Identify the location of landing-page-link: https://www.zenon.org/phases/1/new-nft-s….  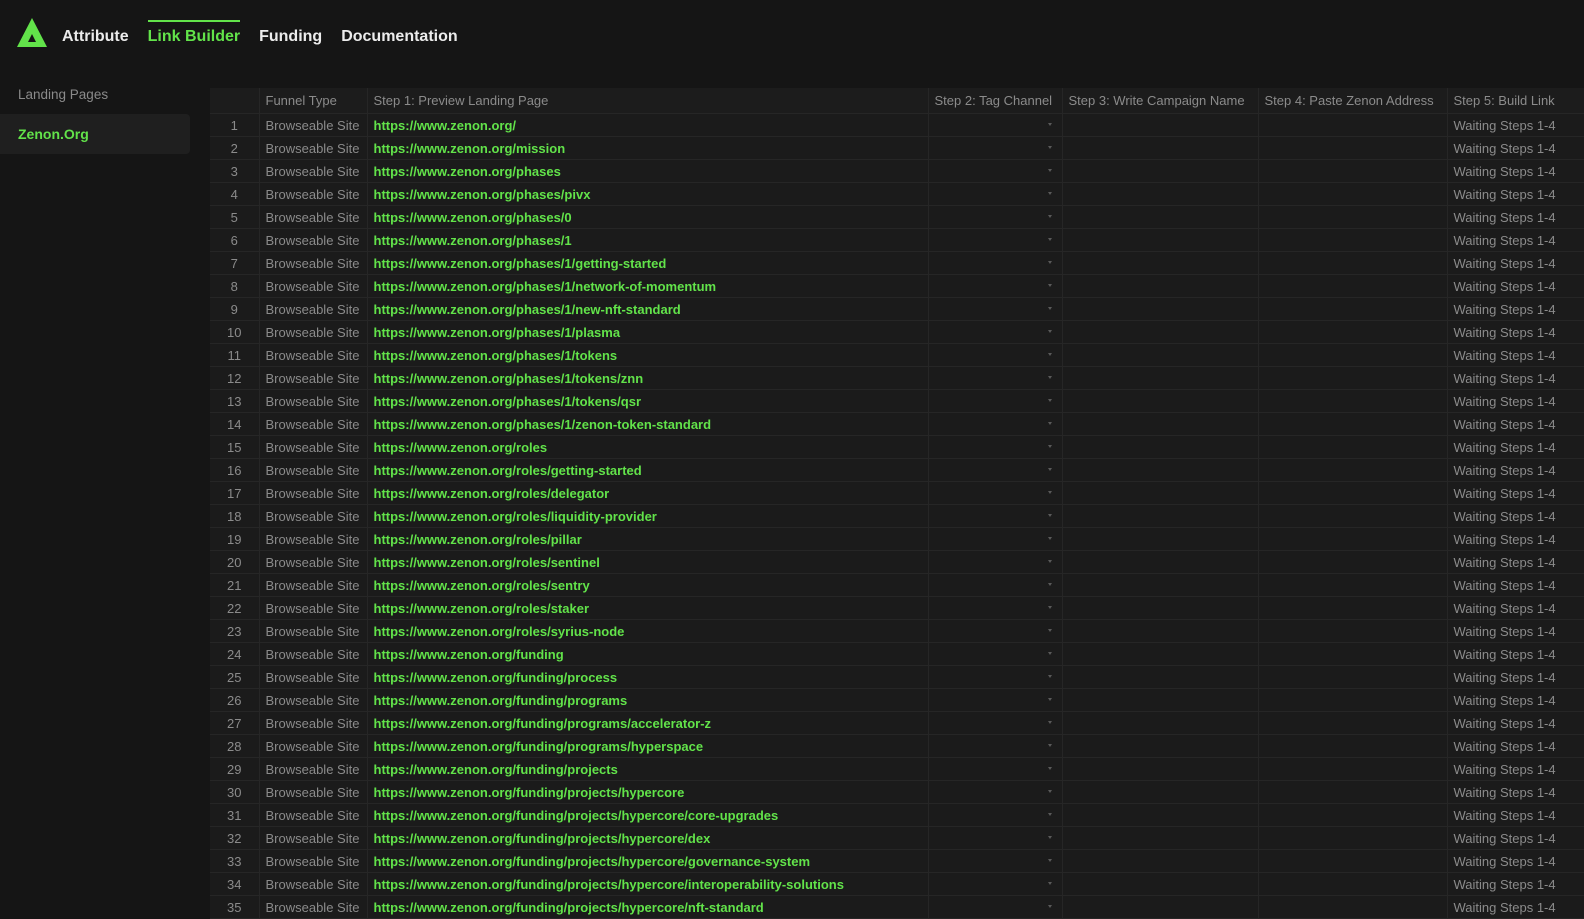
(527, 309).